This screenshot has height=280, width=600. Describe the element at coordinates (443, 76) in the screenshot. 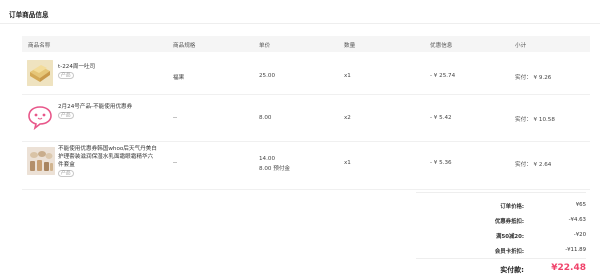

I see `discount-value: - ¥ 25.74` at that location.